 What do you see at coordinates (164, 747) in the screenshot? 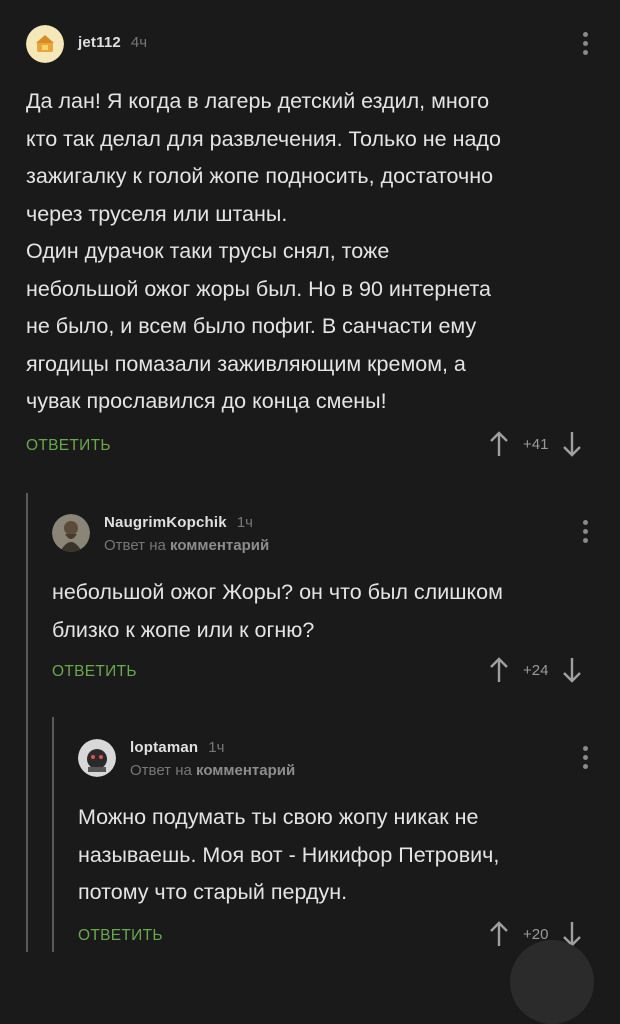
I see `username: loptaman` at bounding box center [164, 747].